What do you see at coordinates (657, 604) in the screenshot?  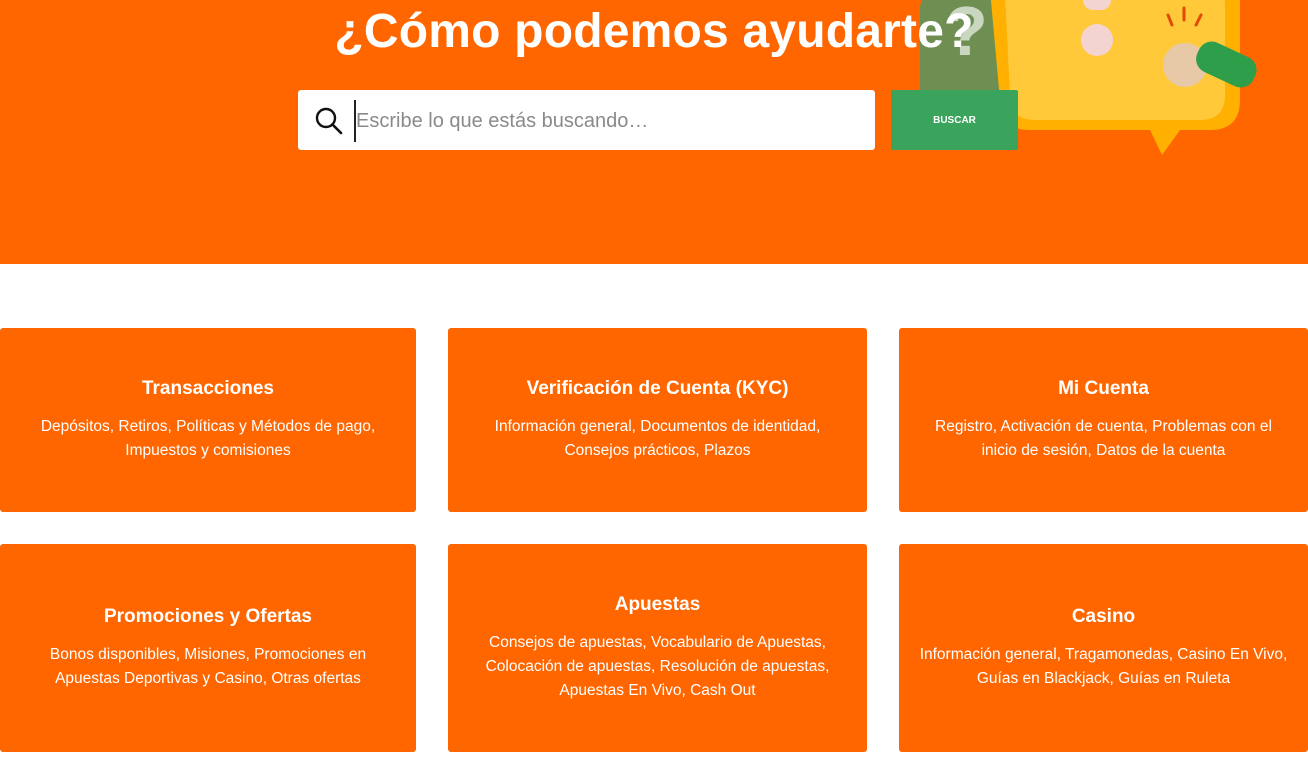 I see `card-title: Apuestas` at bounding box center [657, 604].